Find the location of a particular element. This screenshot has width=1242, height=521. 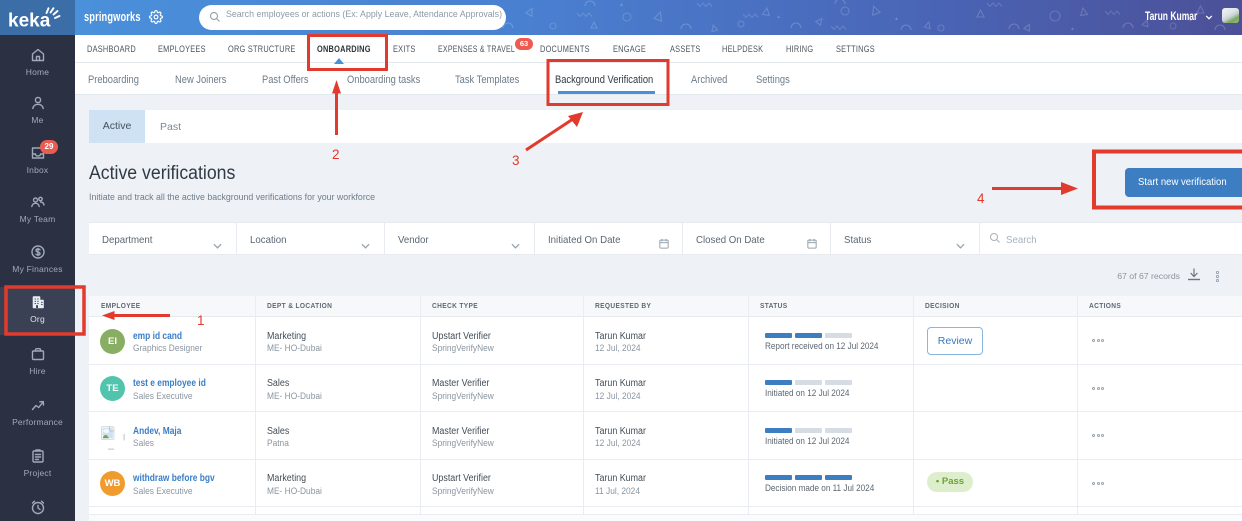

svg-text: 4 is located at coordinates (981, 198).